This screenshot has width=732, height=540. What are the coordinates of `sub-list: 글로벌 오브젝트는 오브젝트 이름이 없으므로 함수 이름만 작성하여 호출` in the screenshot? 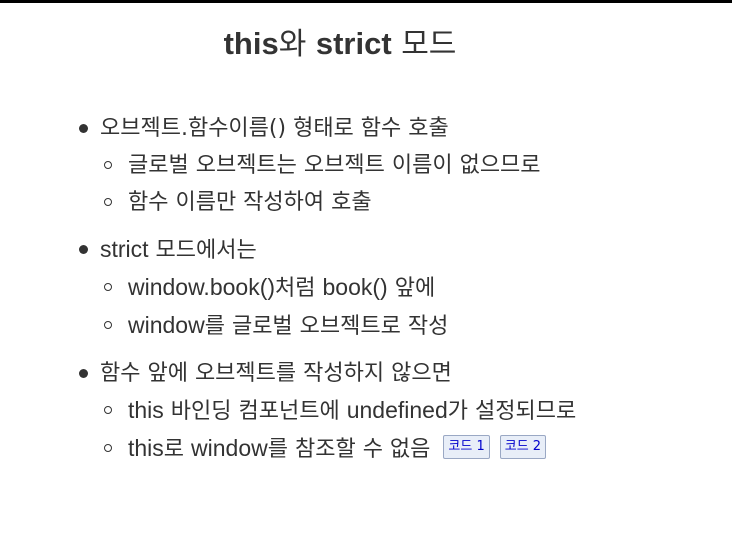 It's located at (338, 184).